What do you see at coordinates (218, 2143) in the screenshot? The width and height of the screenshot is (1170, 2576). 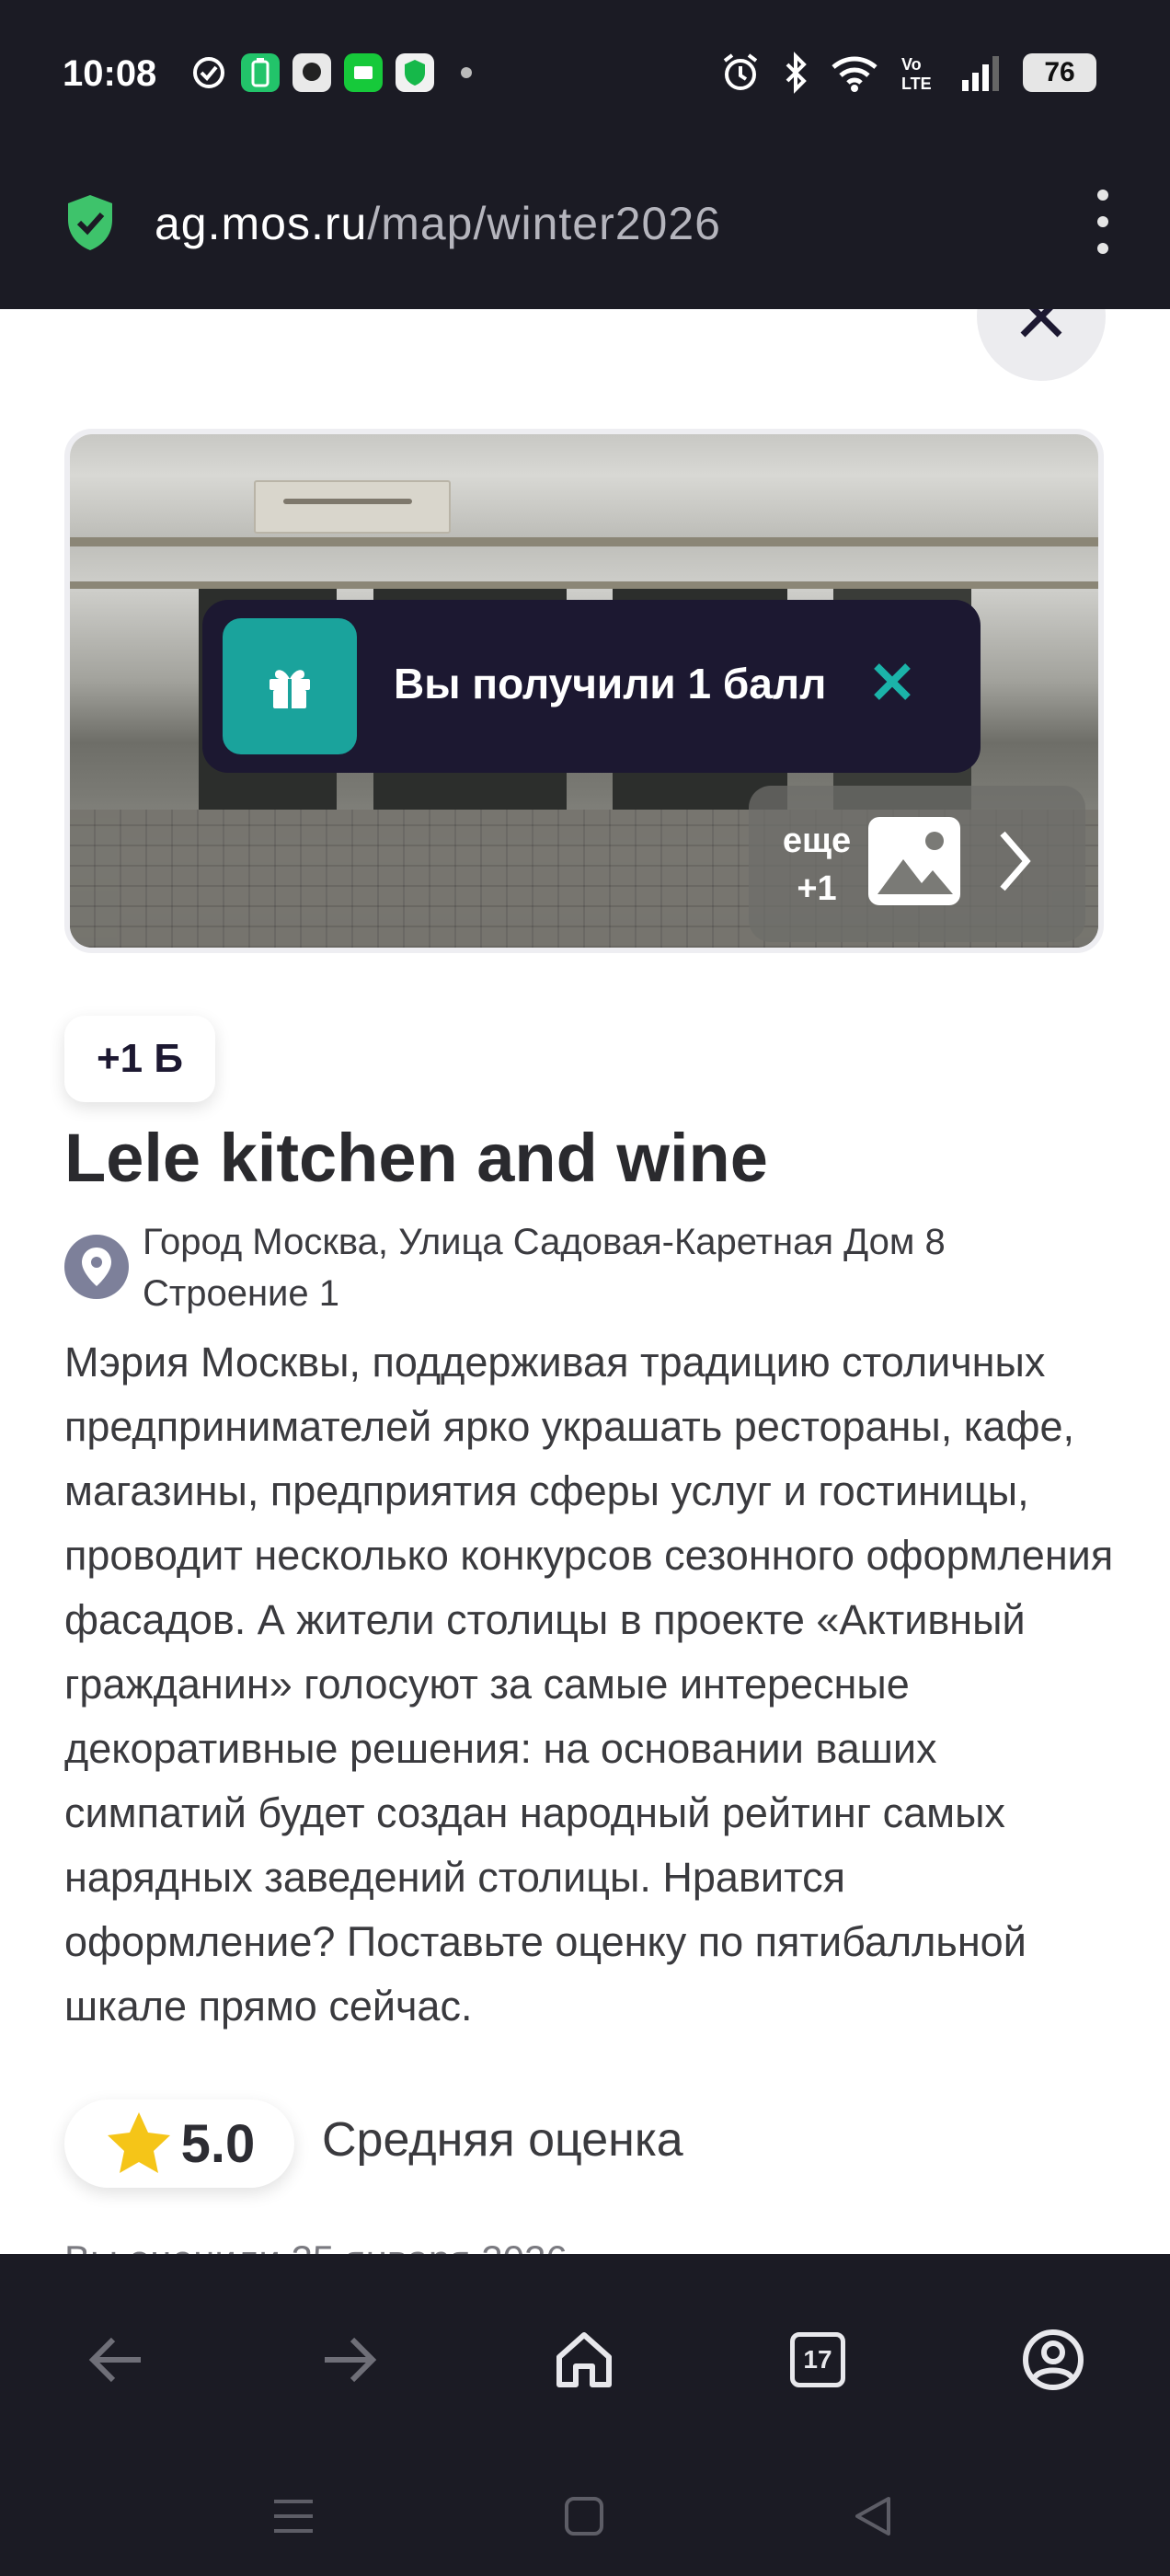 I see `rating-value: 5.0` at bounding box center [218, 2143].